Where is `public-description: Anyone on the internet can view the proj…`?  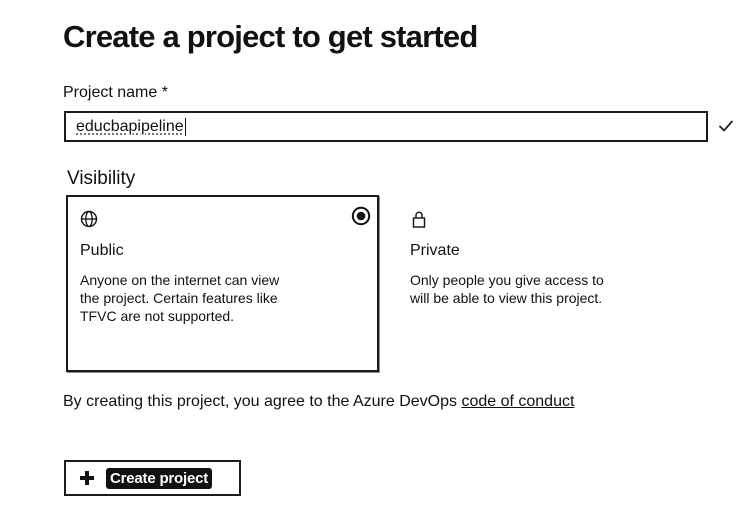
public-description: Anyone on the internet can view the proj… is located at coordinates (180, 298).